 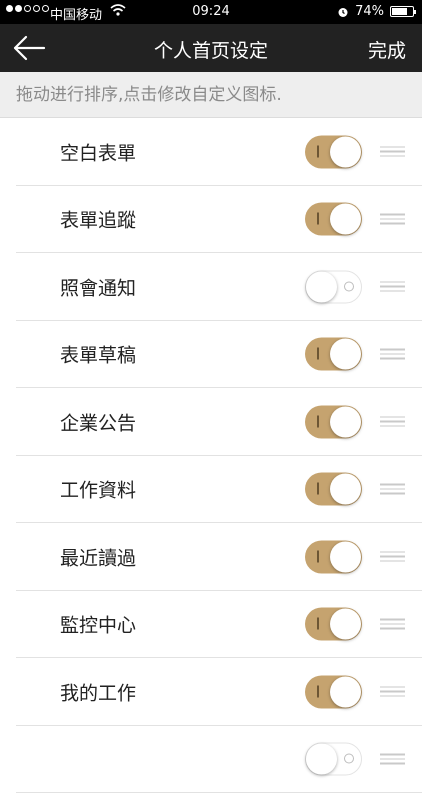 I want to click on list-item-label: 監控中心, so click(x=98, y=624).